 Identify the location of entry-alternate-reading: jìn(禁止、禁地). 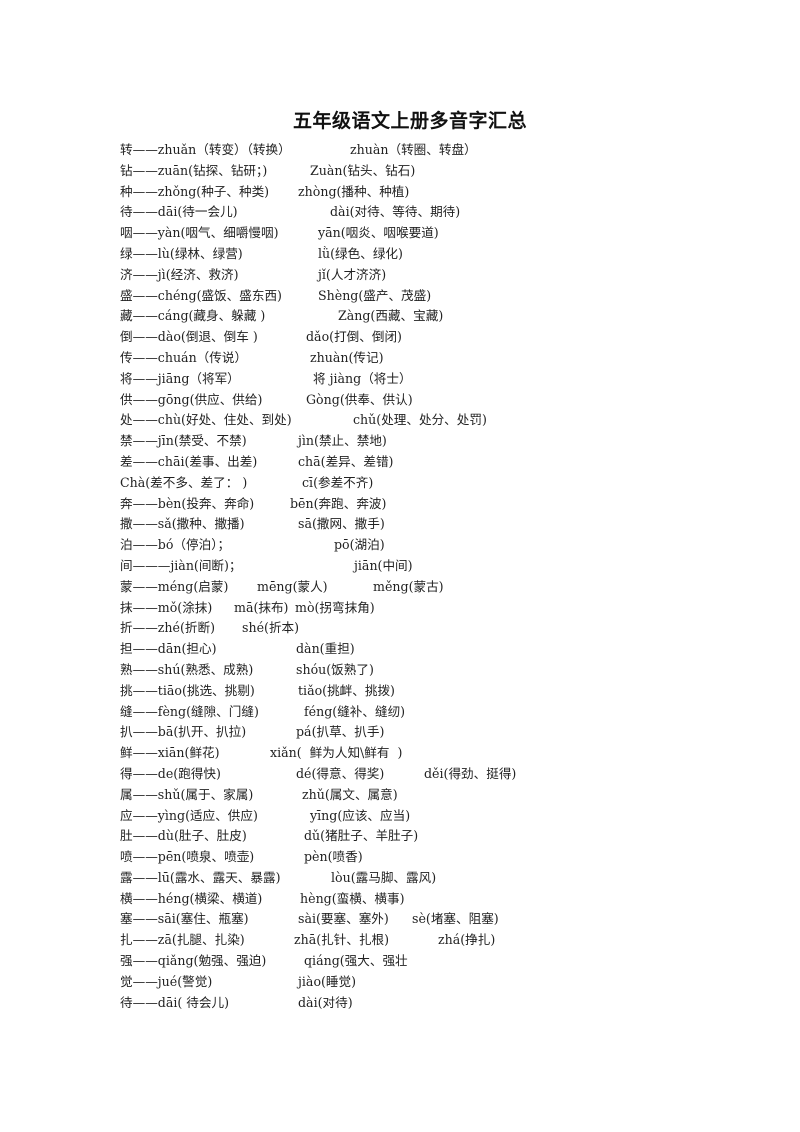
(342, 441).